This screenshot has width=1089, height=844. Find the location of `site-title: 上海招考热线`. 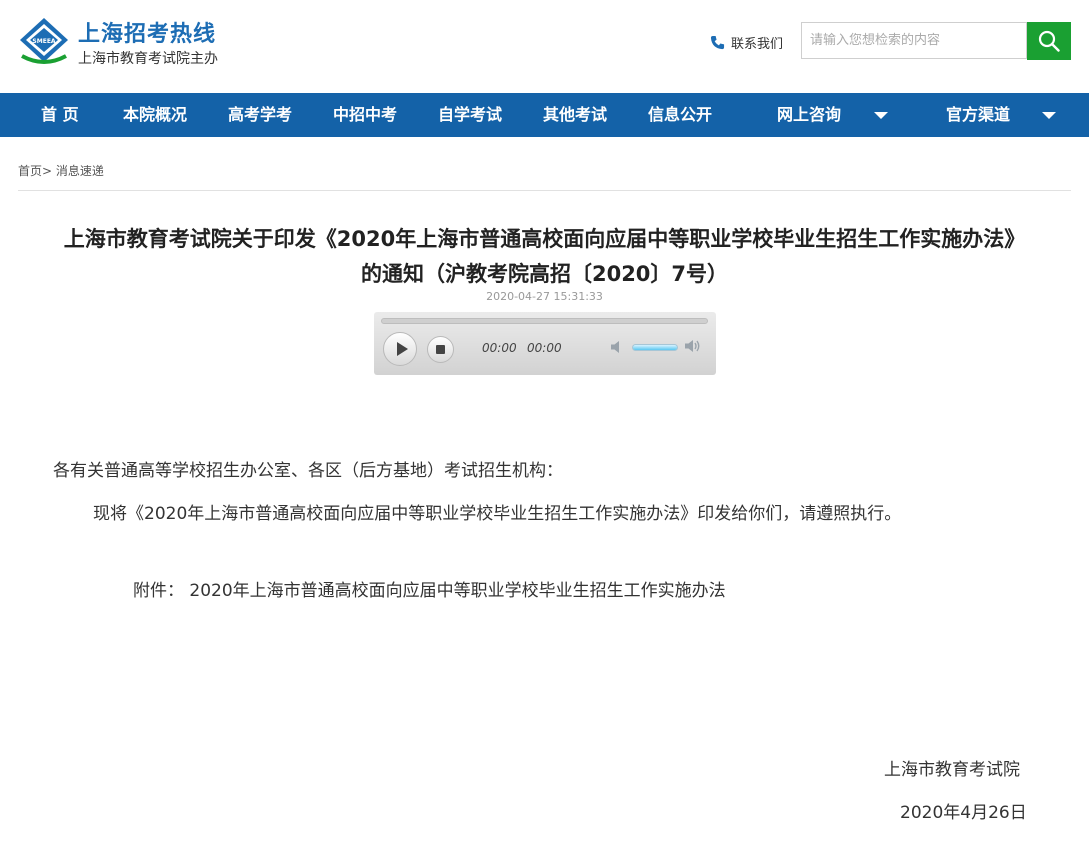

site-title: 上海招考热线 is located at coordinates (147, 34).